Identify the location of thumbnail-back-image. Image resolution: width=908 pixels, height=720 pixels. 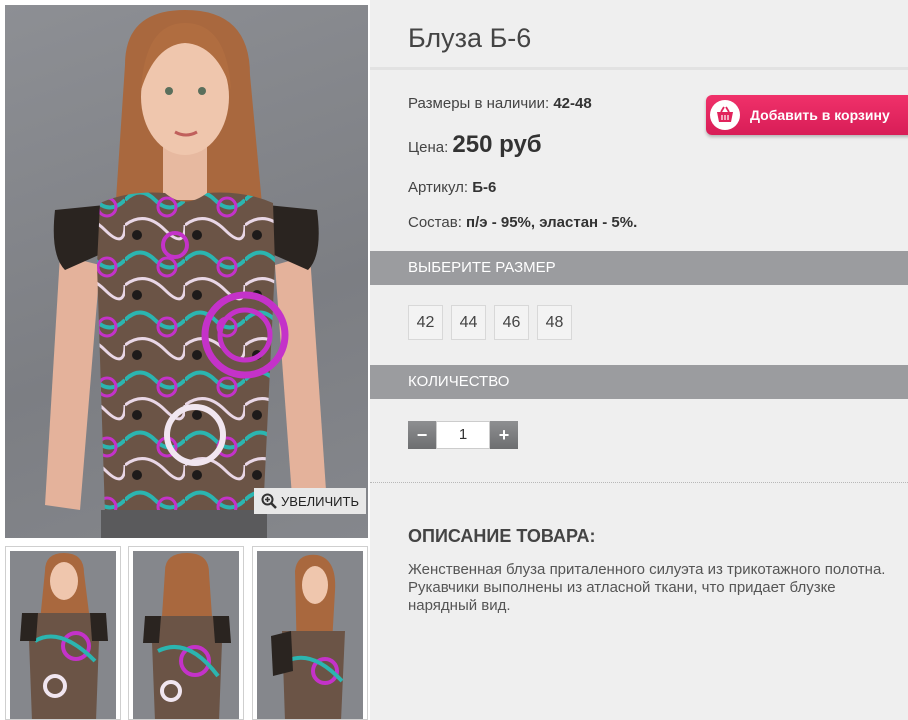
(187, 636).